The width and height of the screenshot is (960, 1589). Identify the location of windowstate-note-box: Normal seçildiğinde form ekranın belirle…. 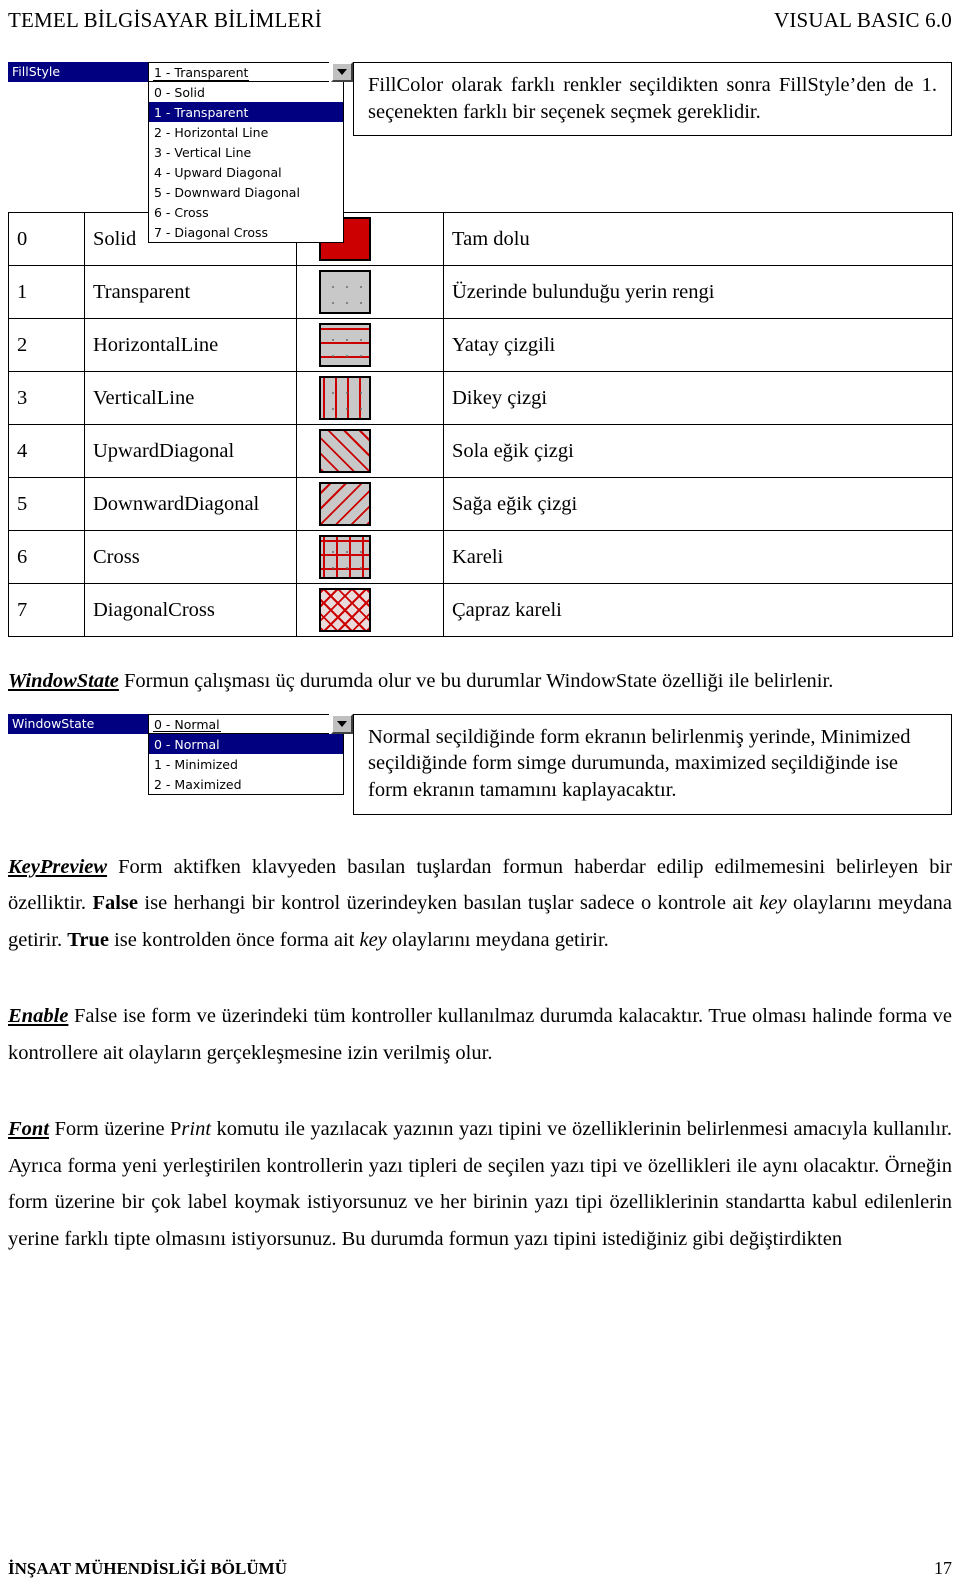
(652, 764).